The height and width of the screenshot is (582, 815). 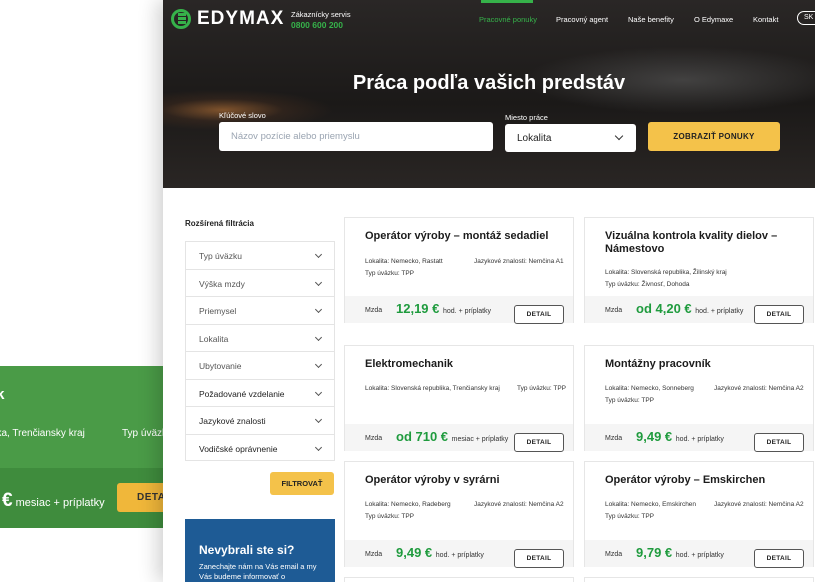 What do you see at coordinates (699, 579) in the screenshot?
I see `job-card-partial` at bounding box center [699, 579].